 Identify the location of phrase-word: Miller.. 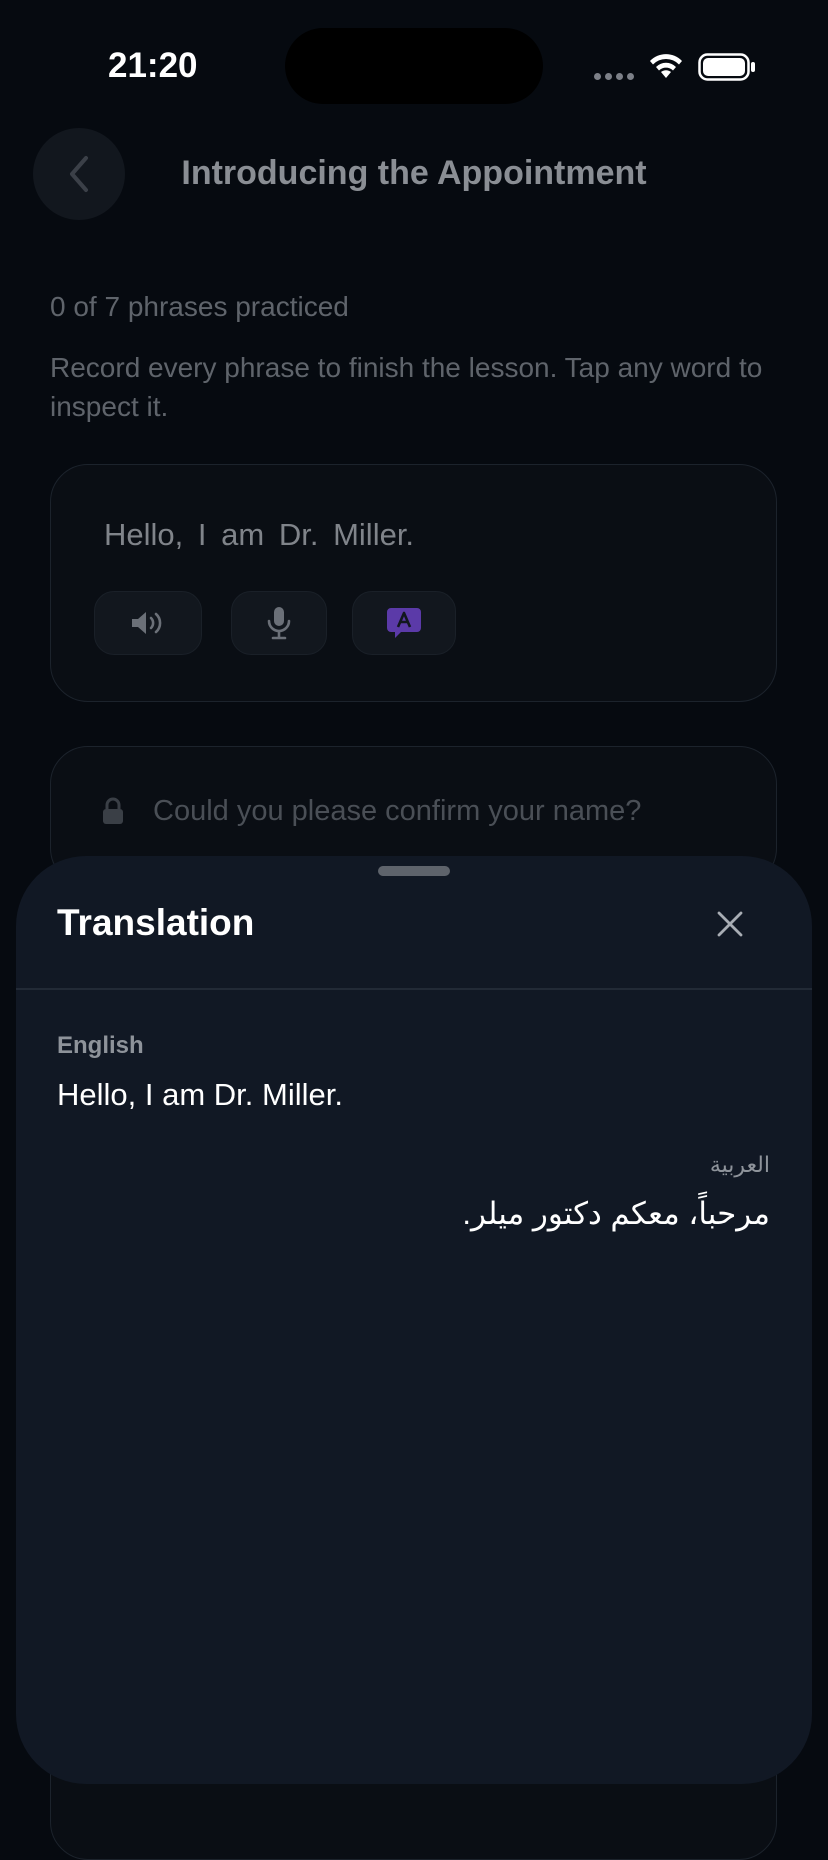
(373, 534).